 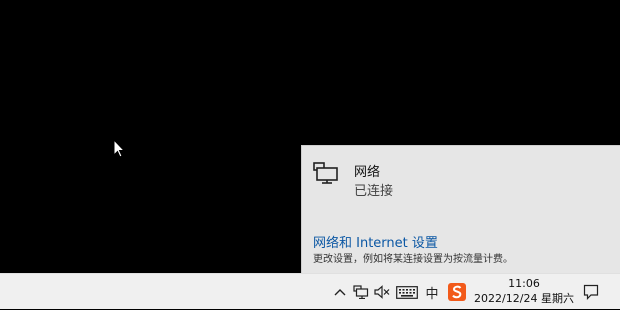 What do you see at coordinates (460, 178) in the screenshot?
I see `network-entry: 网络 已连接` at bounding box center [460, 178].